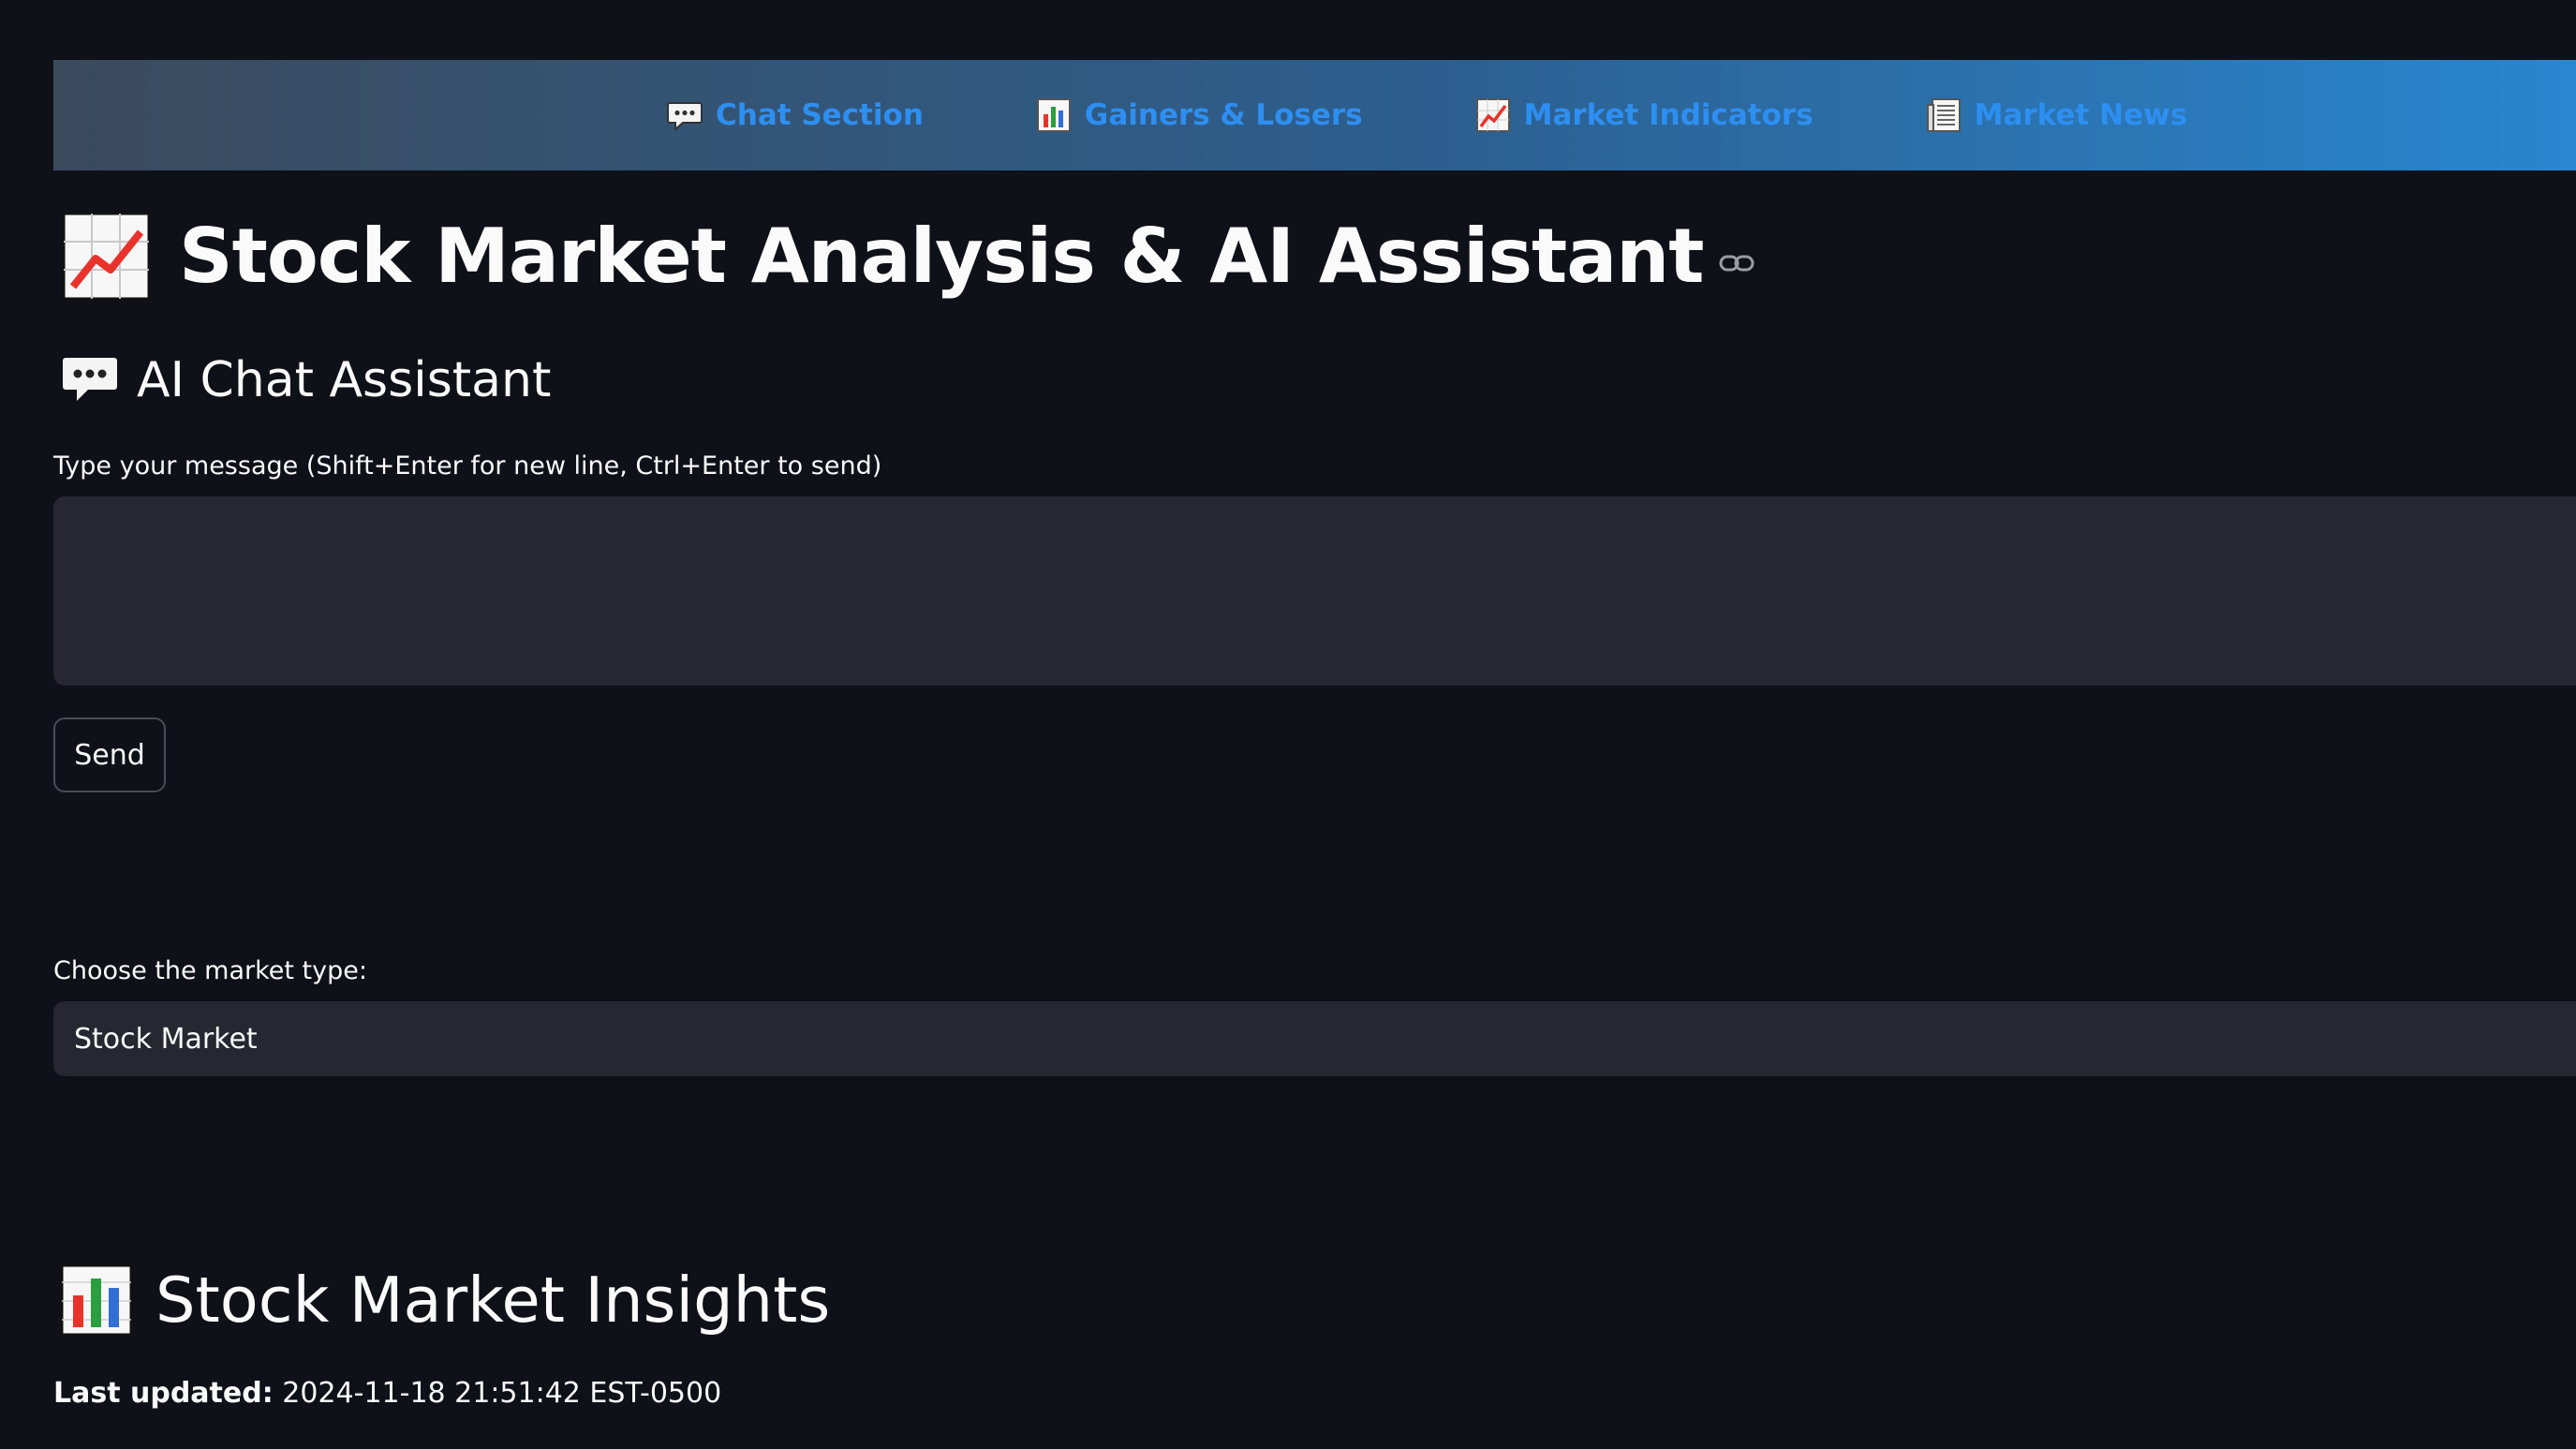  Describe the element at coordinates (1668, 115) in the screenshot. I see `nav-link-label: Market Indicators` at that location.